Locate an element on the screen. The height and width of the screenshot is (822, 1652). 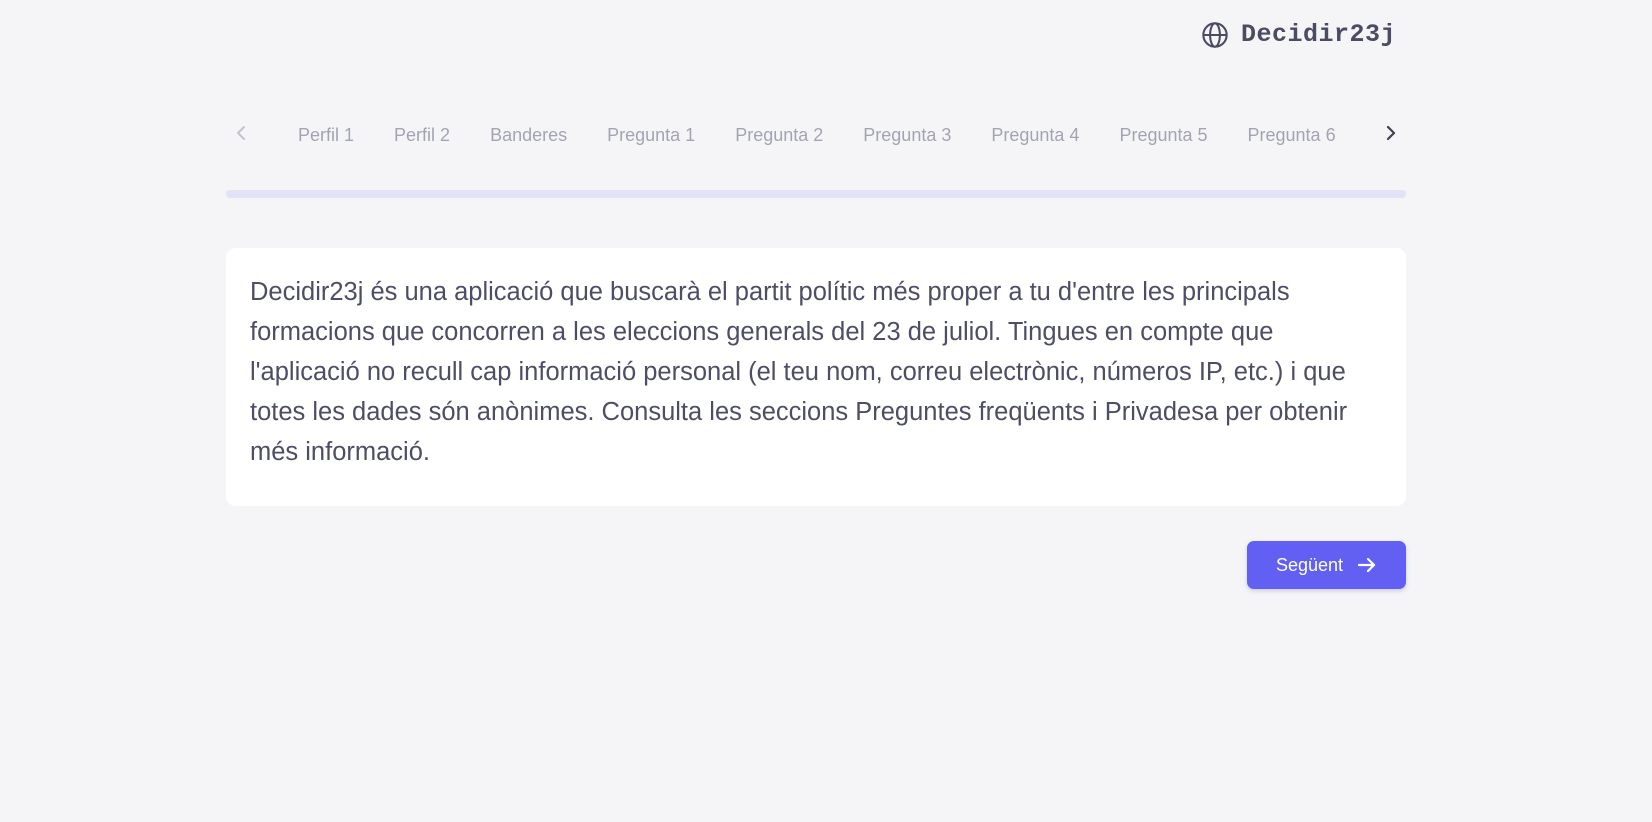
chevron-left-icon is located at coordinates (242, 135).